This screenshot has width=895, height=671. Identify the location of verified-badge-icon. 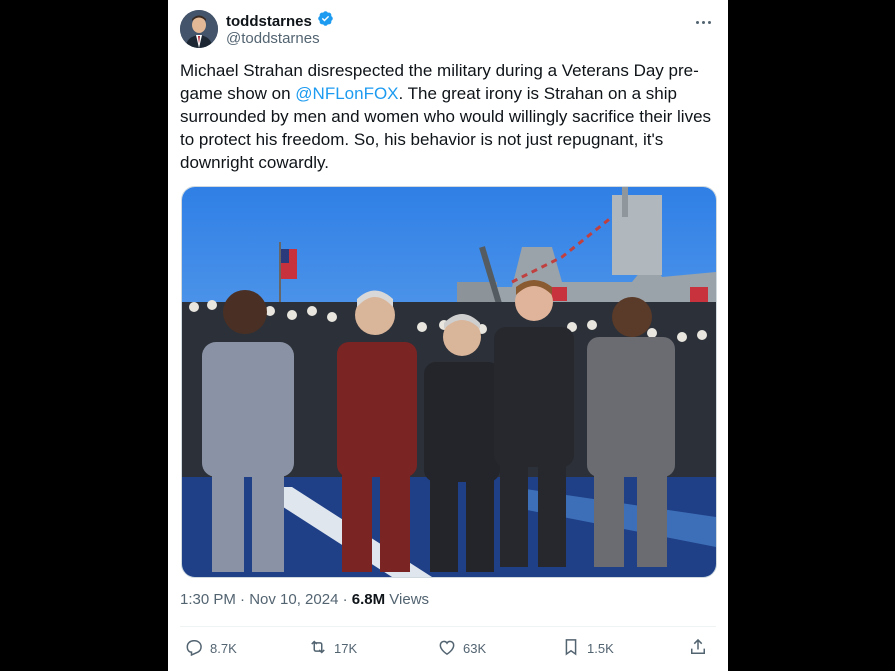
(325, 21).